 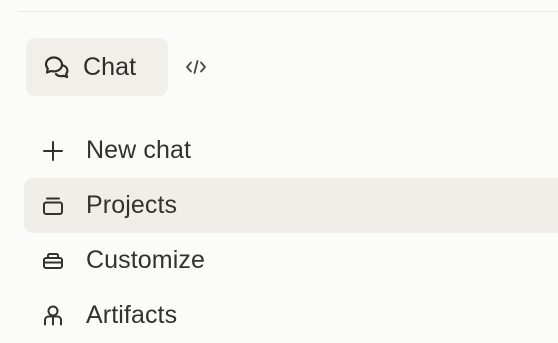 I want to click on sidebar-item-label: New chat, so click(x=139, y=150).